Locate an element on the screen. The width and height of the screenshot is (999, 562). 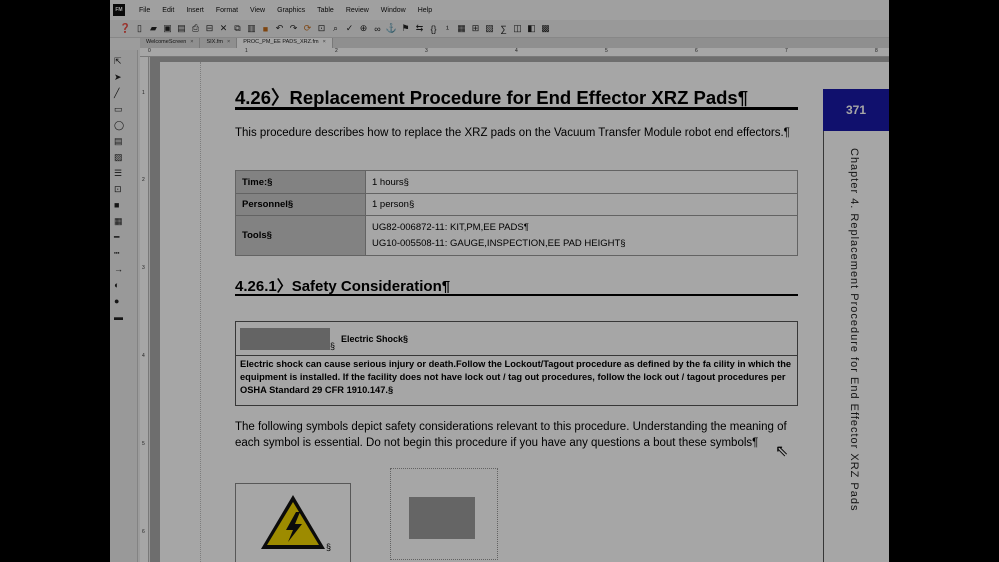
line-tool-icon: ╱ is located at coordinates (123, 93).